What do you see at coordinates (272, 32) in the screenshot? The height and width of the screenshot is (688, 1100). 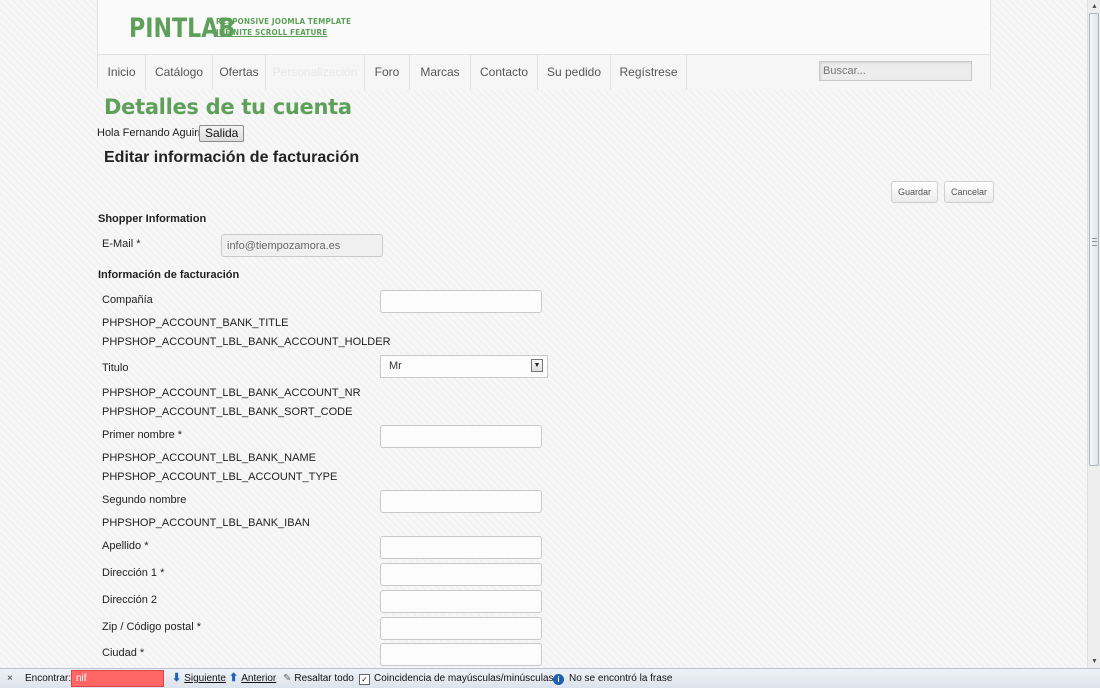 I see `logo-tagline-feature: INFINITE SCROLL FEATURE` at bounding box center [272, 32].